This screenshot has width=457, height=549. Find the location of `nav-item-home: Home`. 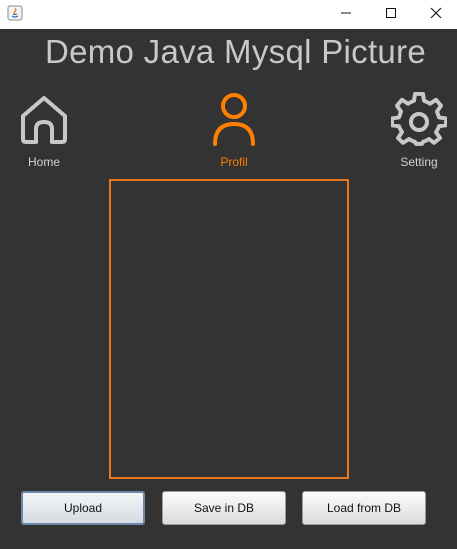

nav-item-home: Home is located at coordinates (44, 130).